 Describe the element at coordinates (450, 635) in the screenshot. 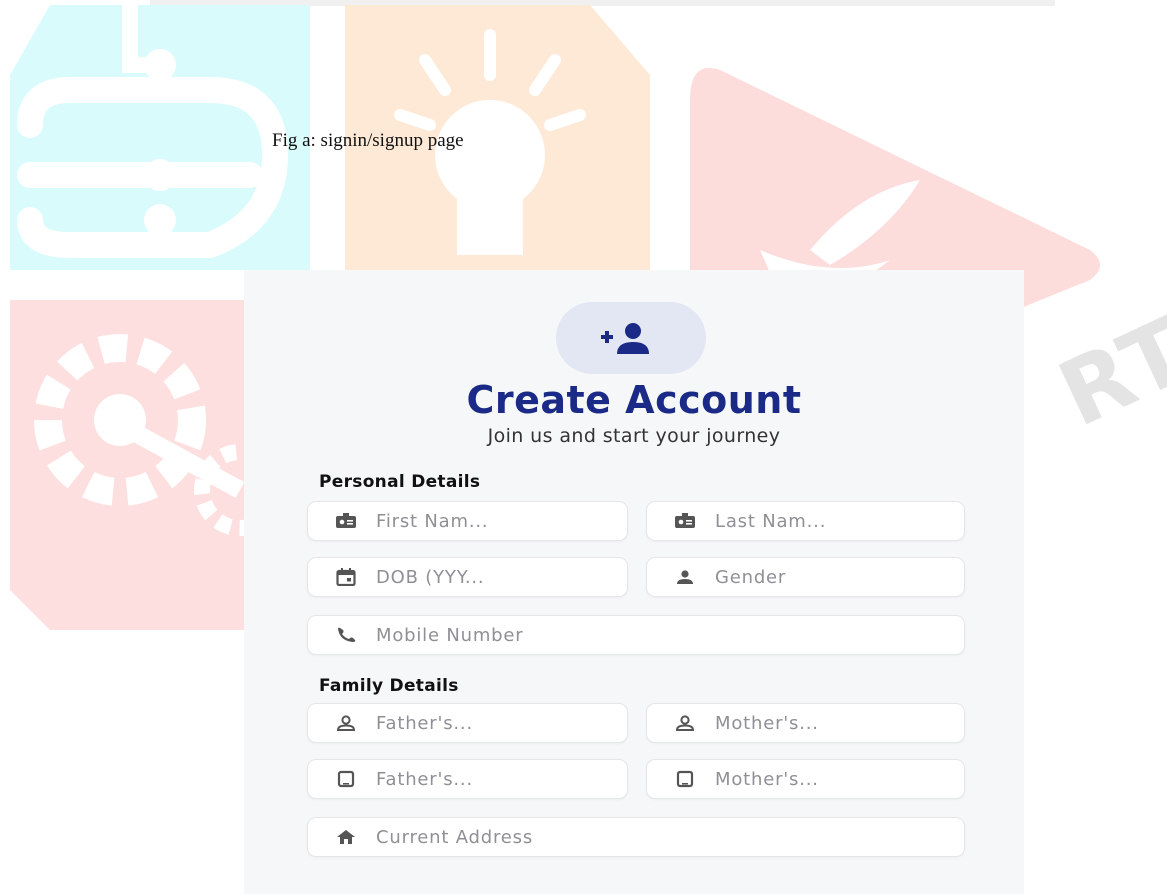

I see `mobile-number-placeholder: Mobile Number` at that location.